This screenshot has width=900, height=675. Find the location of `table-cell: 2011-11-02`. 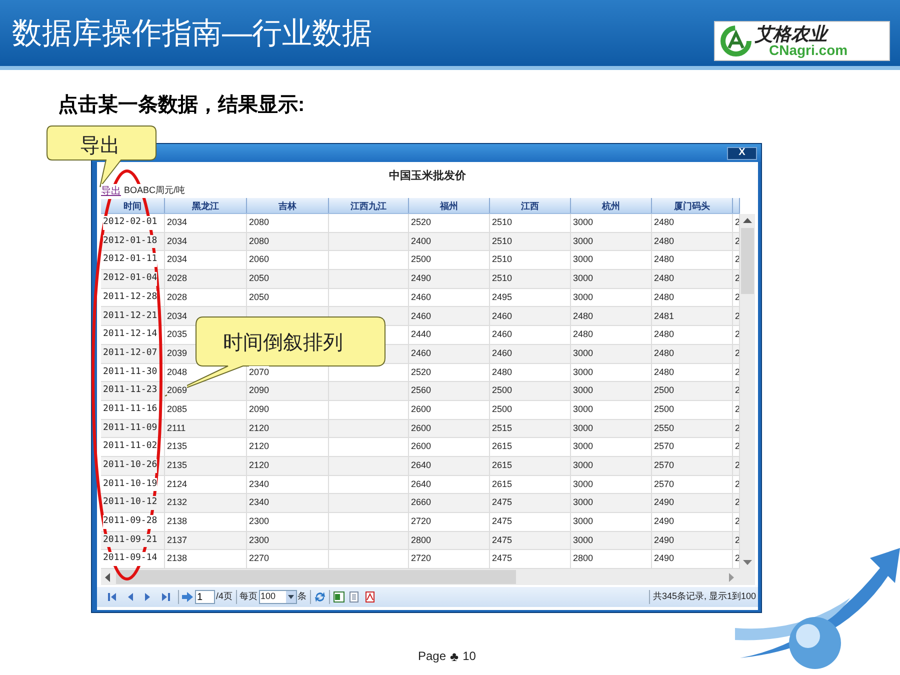

table-cell: 2011-11-02 is located at coordinates (130, 447).